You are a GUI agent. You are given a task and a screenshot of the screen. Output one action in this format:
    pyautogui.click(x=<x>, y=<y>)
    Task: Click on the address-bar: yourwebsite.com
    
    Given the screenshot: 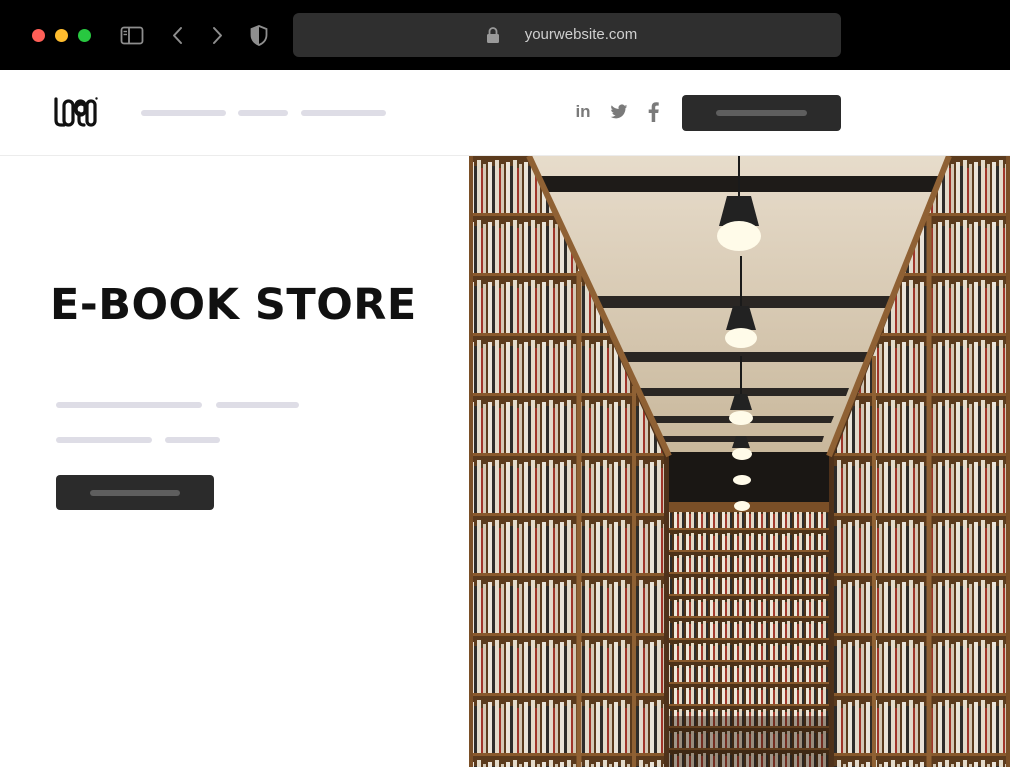 What is the action you would take?
    pyautogui.click(x=567, y=35)
    